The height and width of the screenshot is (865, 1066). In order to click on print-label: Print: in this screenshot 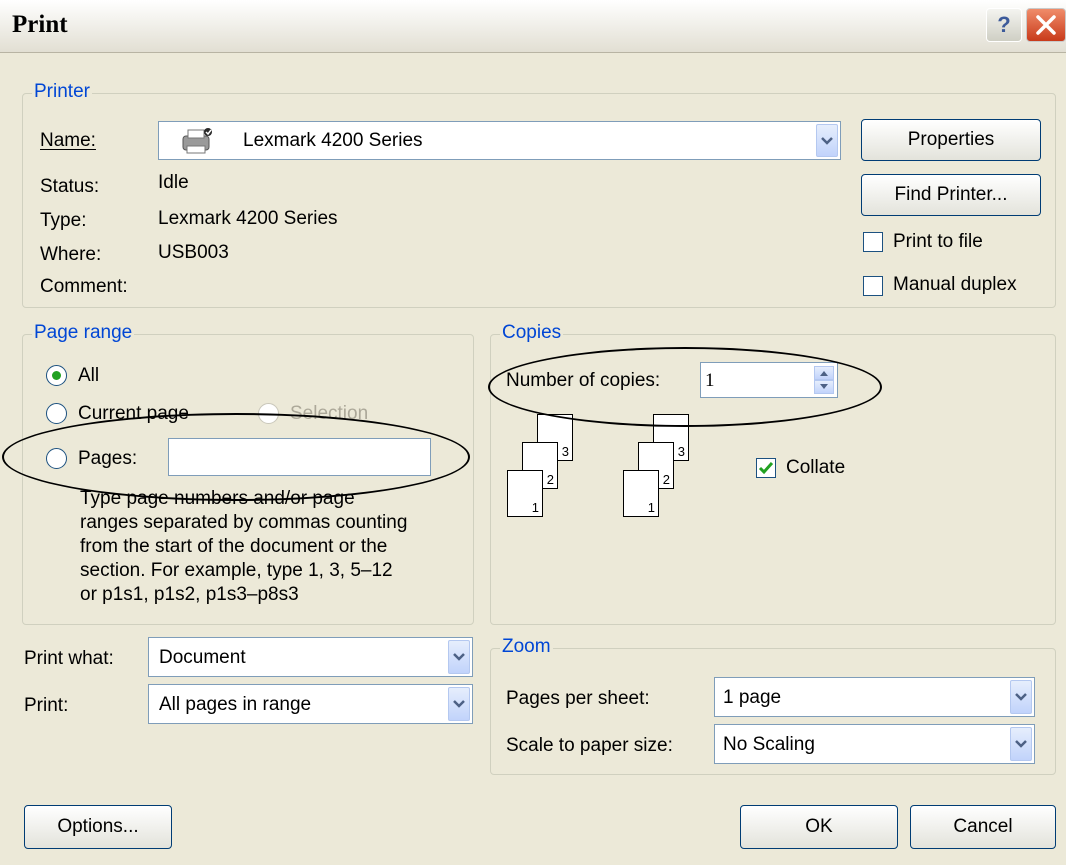, I will do `click(46, 705)`.